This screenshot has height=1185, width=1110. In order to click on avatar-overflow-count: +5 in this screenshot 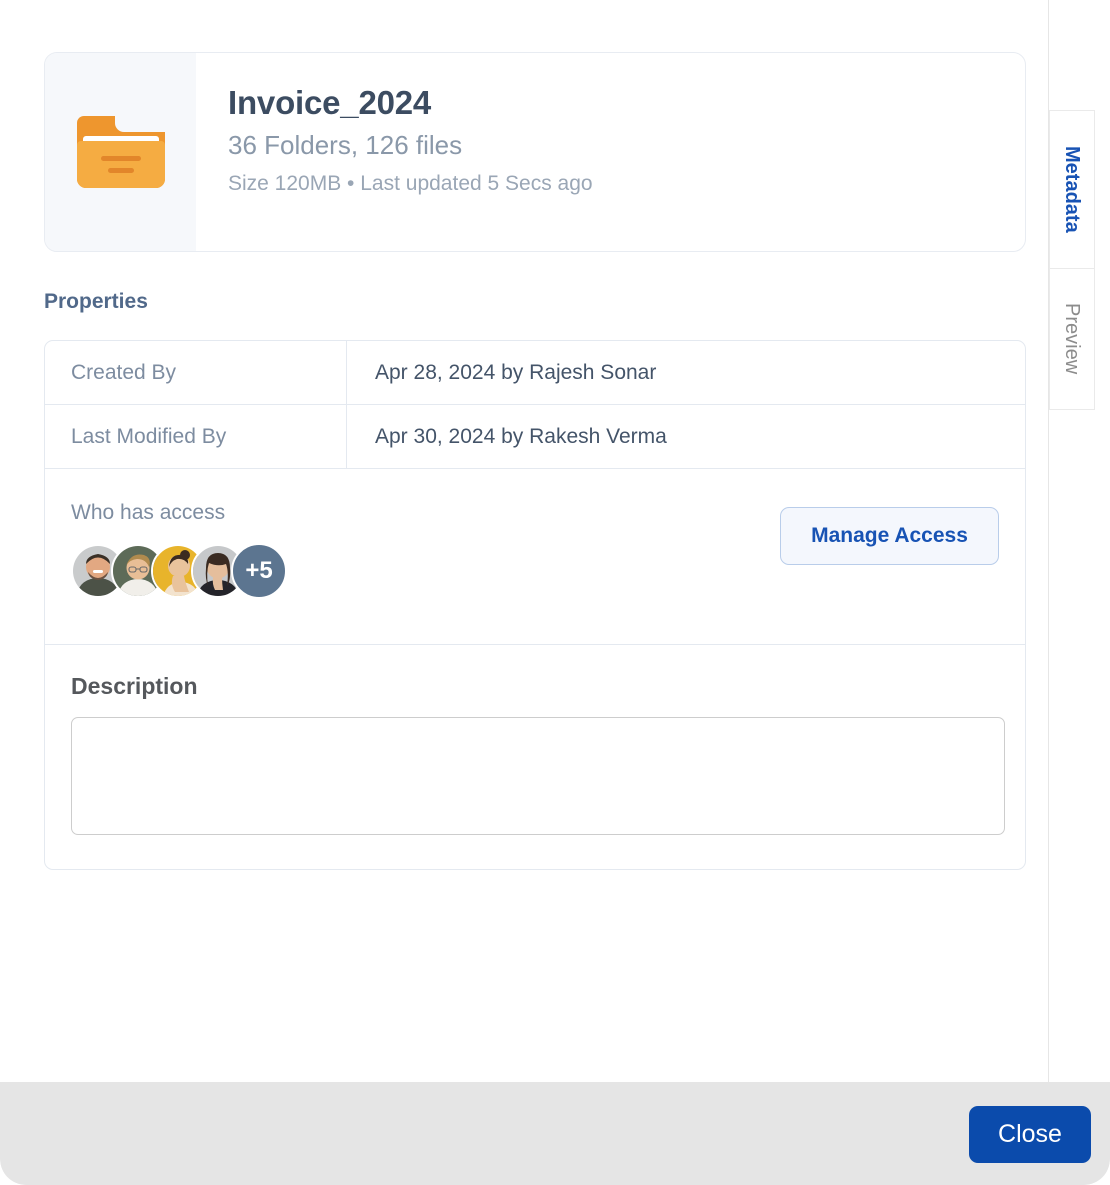, I will do `click(259, 571)`.